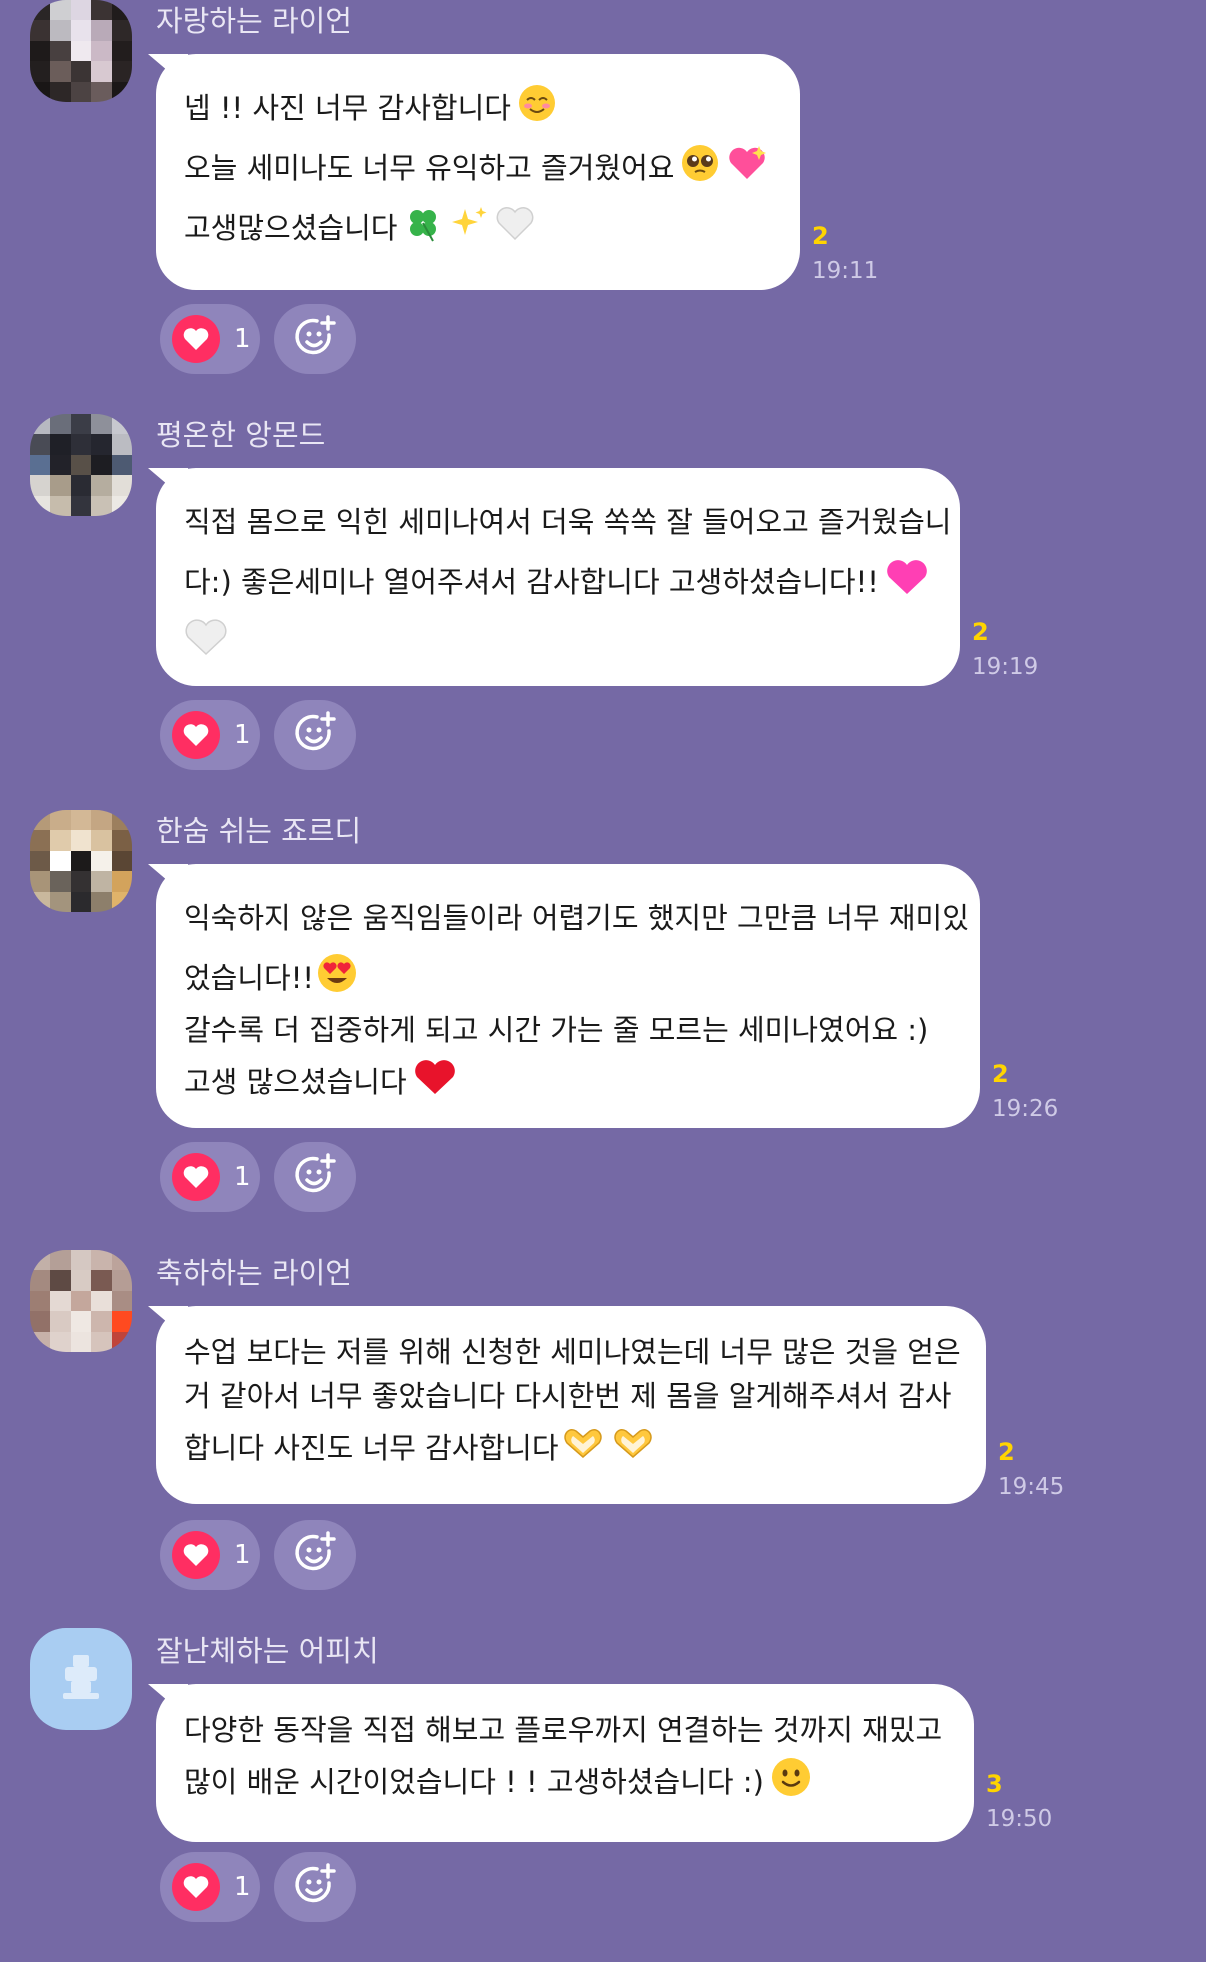 This screenshot has width=1206, height=1962. What do you see at coordinates (568, 1396) in the screenshot?
I see `message-text: 거 같아서 너무 좋았습니다 다시한번 제 몸을 알게해주셔서 감사` at bounding box center [568, 1396].